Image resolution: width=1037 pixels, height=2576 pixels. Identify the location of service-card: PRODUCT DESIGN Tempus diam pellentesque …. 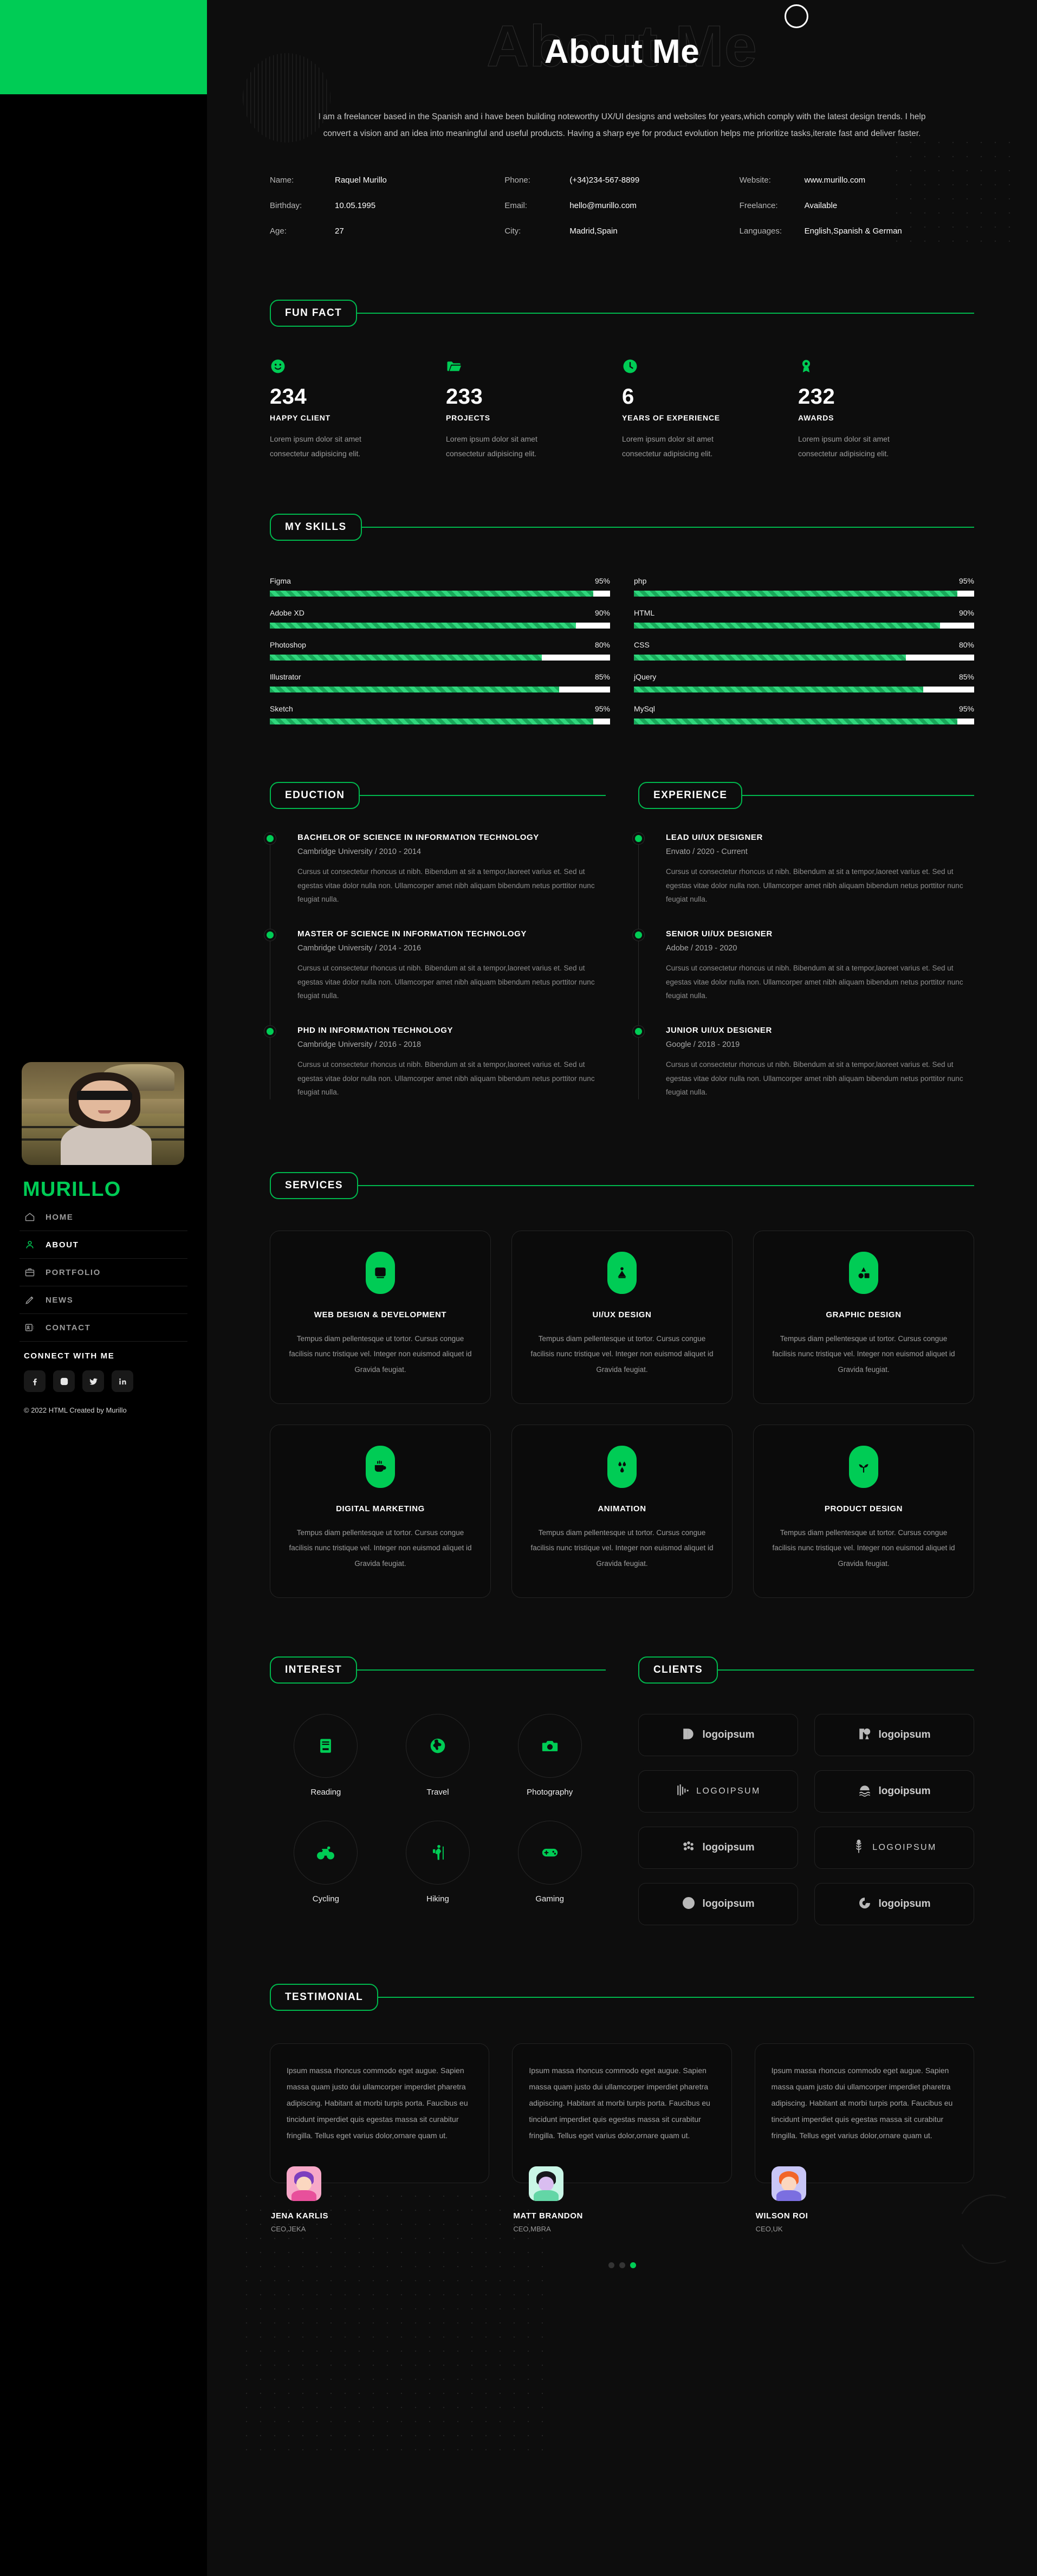
(863, 1511).